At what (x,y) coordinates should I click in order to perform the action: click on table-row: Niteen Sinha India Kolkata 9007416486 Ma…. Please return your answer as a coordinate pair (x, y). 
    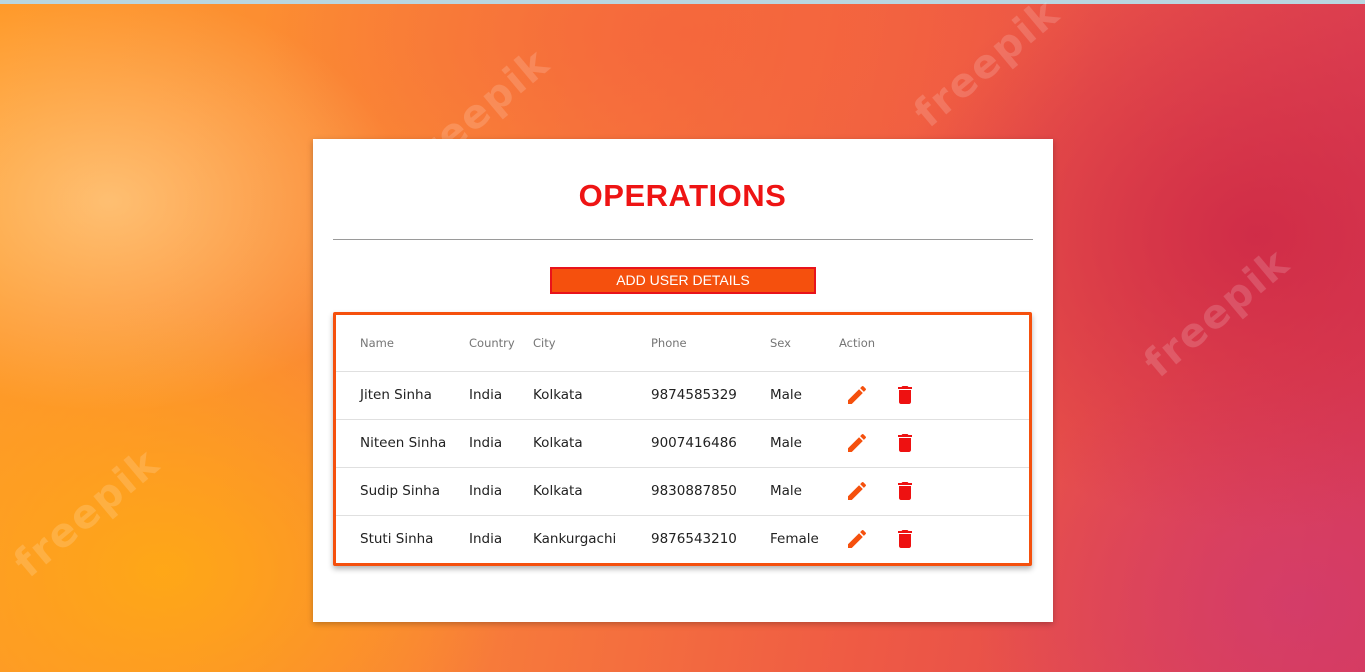
    Looking at the image, I should click on (682, 443).